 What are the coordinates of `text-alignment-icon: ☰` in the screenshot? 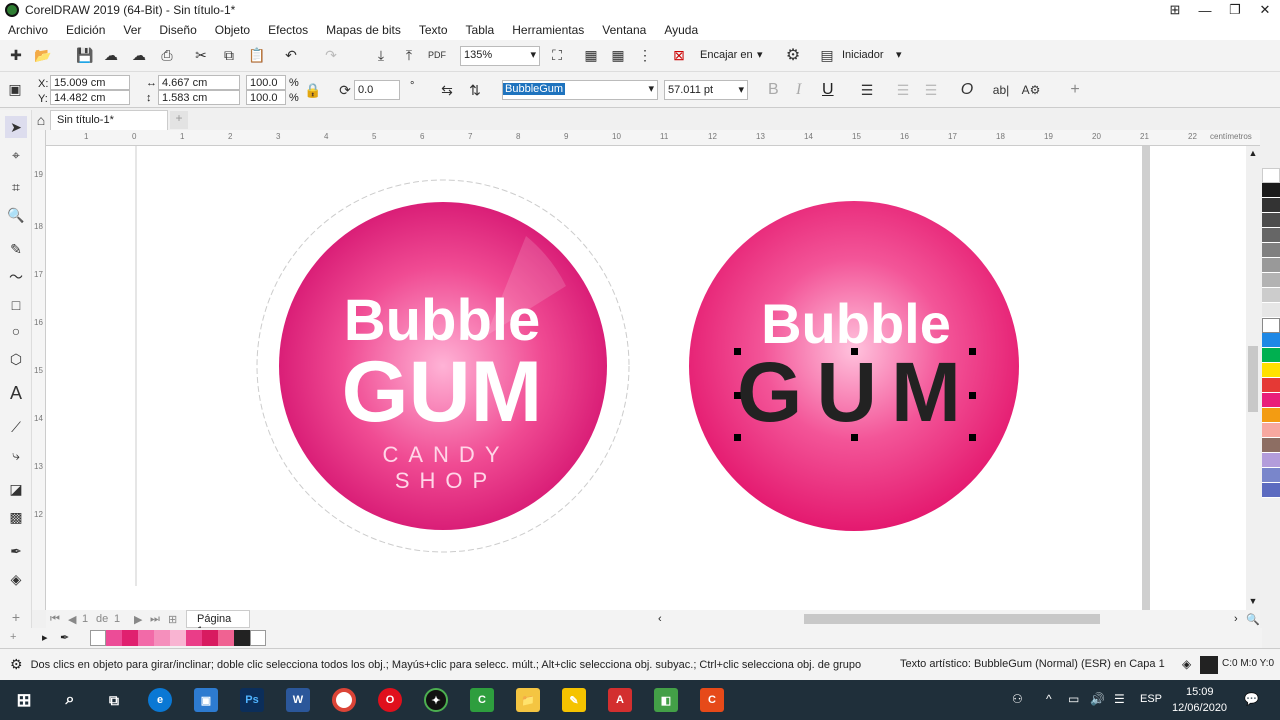 It's located at (867, 90).